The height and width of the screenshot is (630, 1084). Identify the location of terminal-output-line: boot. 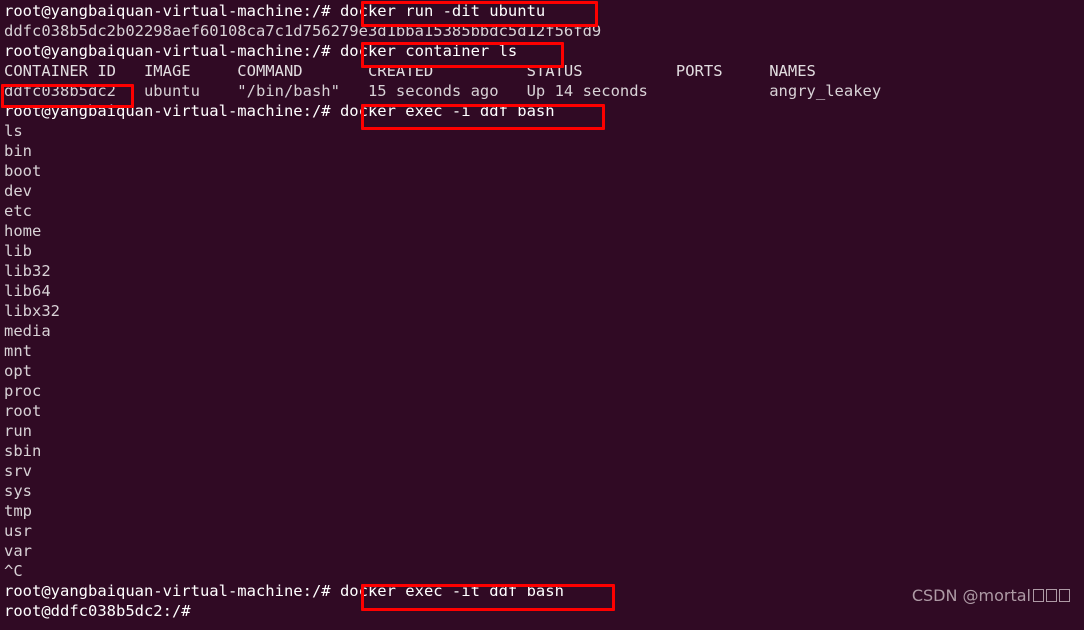
(544, 171).